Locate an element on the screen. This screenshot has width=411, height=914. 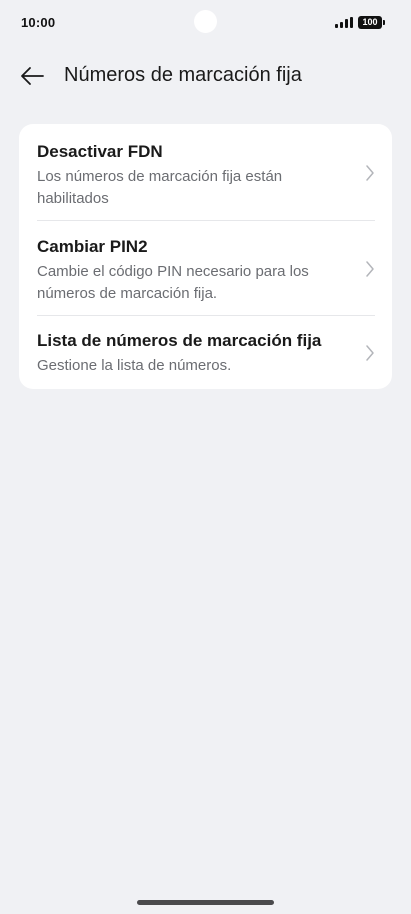
gesture-nav-handle is located at coordinates (205, 902).